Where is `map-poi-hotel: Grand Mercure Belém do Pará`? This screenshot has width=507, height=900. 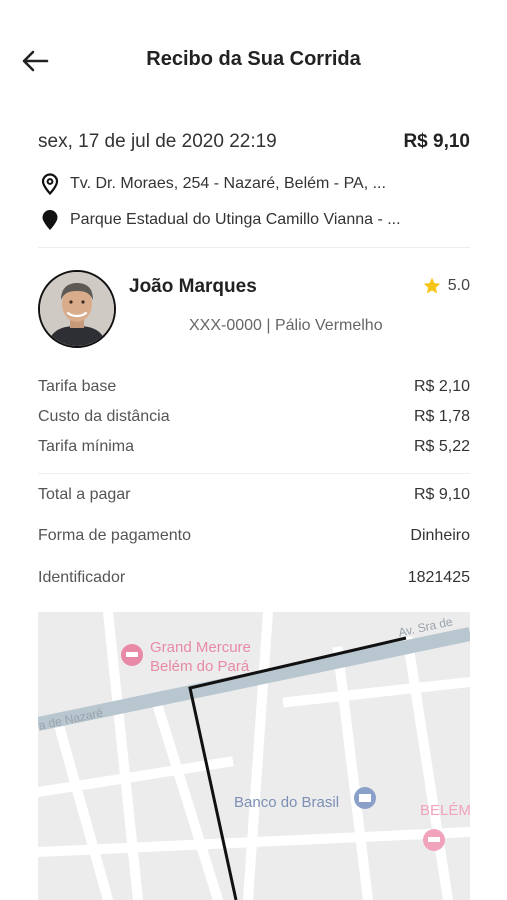 map-poi-hotel: Grand Mercure Belém do Pará is located at coordinates (200, 657).